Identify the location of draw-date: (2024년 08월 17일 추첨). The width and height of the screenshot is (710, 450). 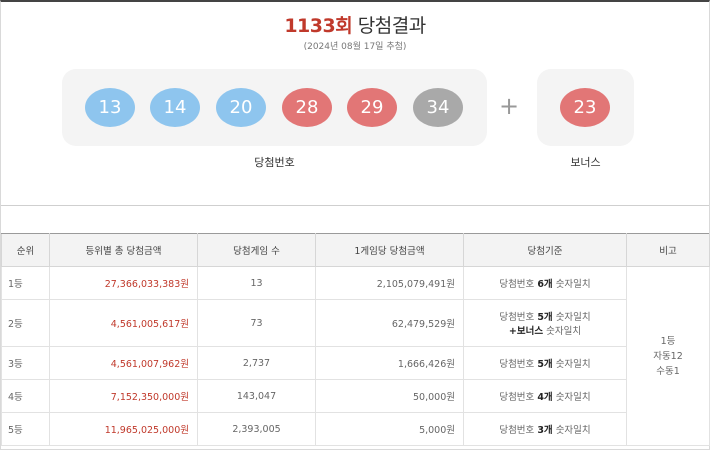
(355, 47).